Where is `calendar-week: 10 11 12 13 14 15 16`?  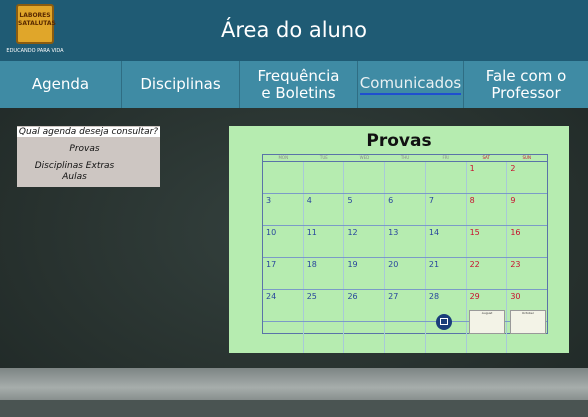 calendar-week: 10 11 12 13 14 15 16 is located at coordinates (405, 242).